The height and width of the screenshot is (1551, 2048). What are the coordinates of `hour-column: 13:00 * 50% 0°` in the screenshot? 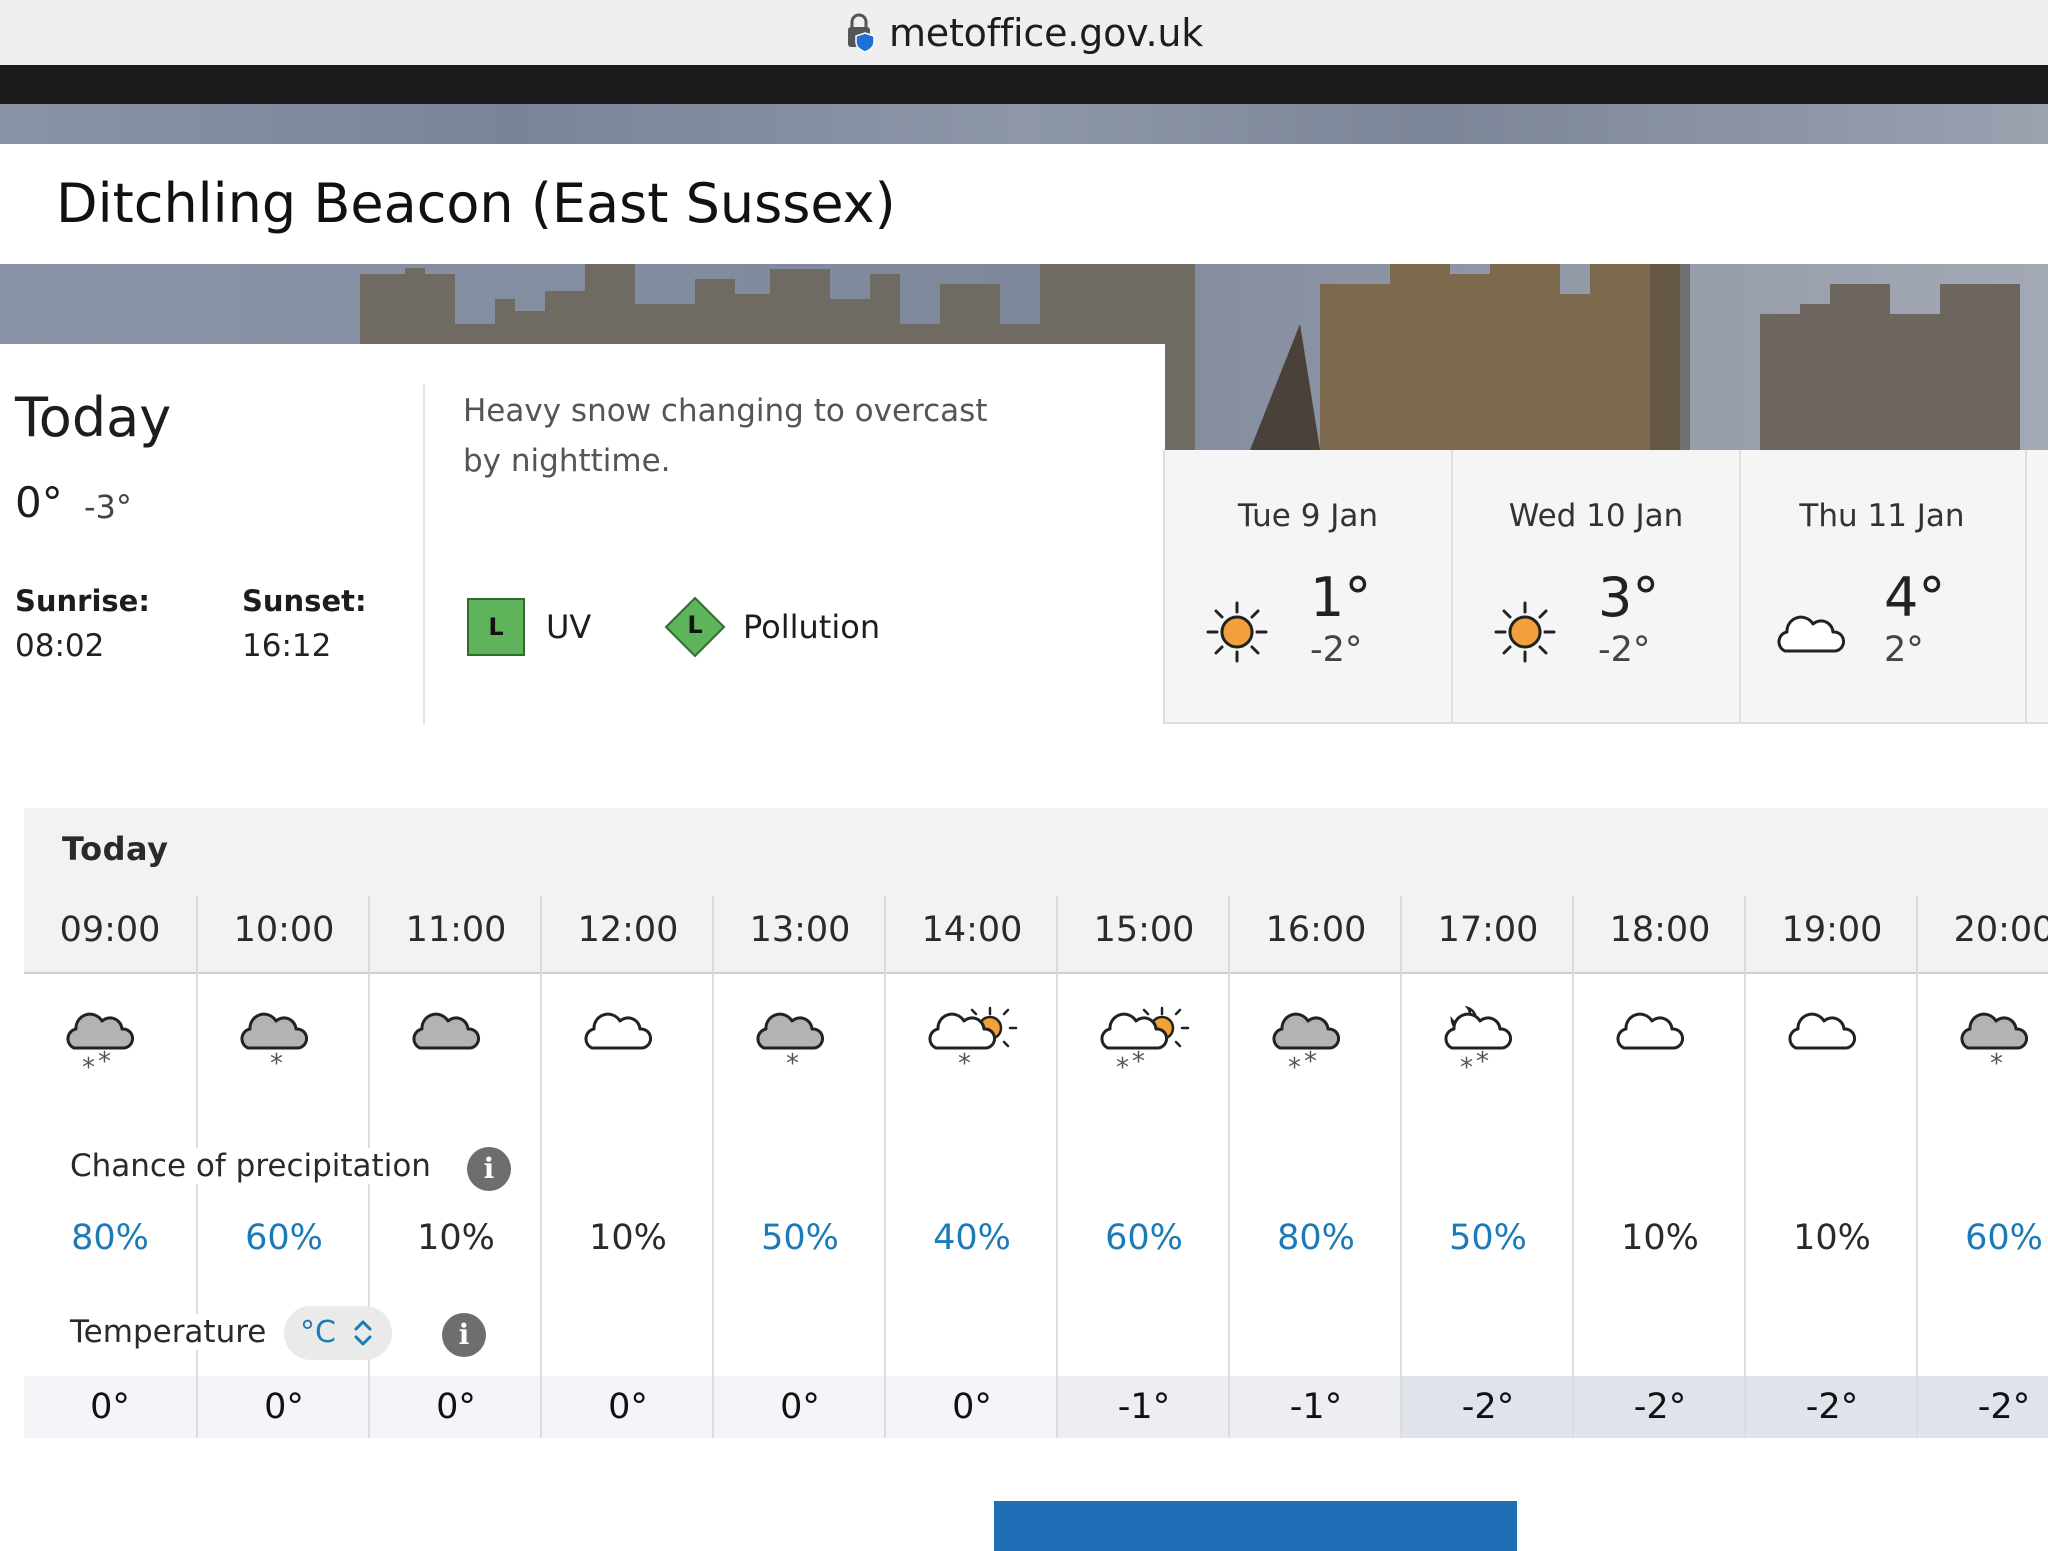 It's located at (799, 1167).